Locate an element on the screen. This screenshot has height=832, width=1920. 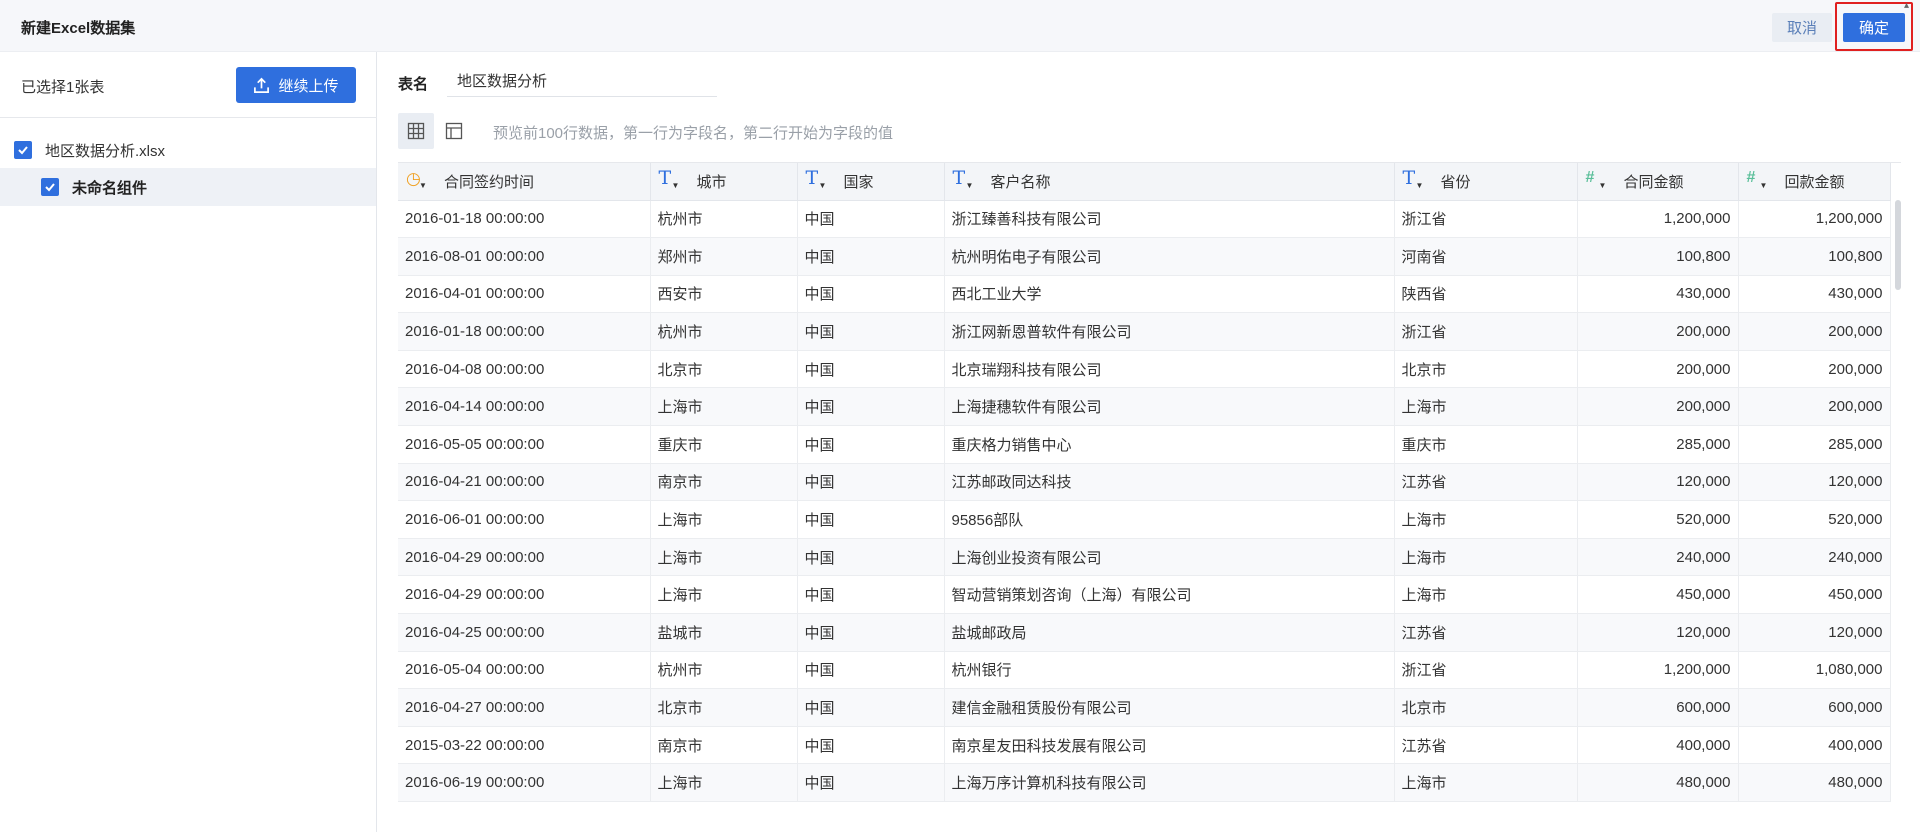
table-cell: 重庆市 is located at coordinates (724, 444).